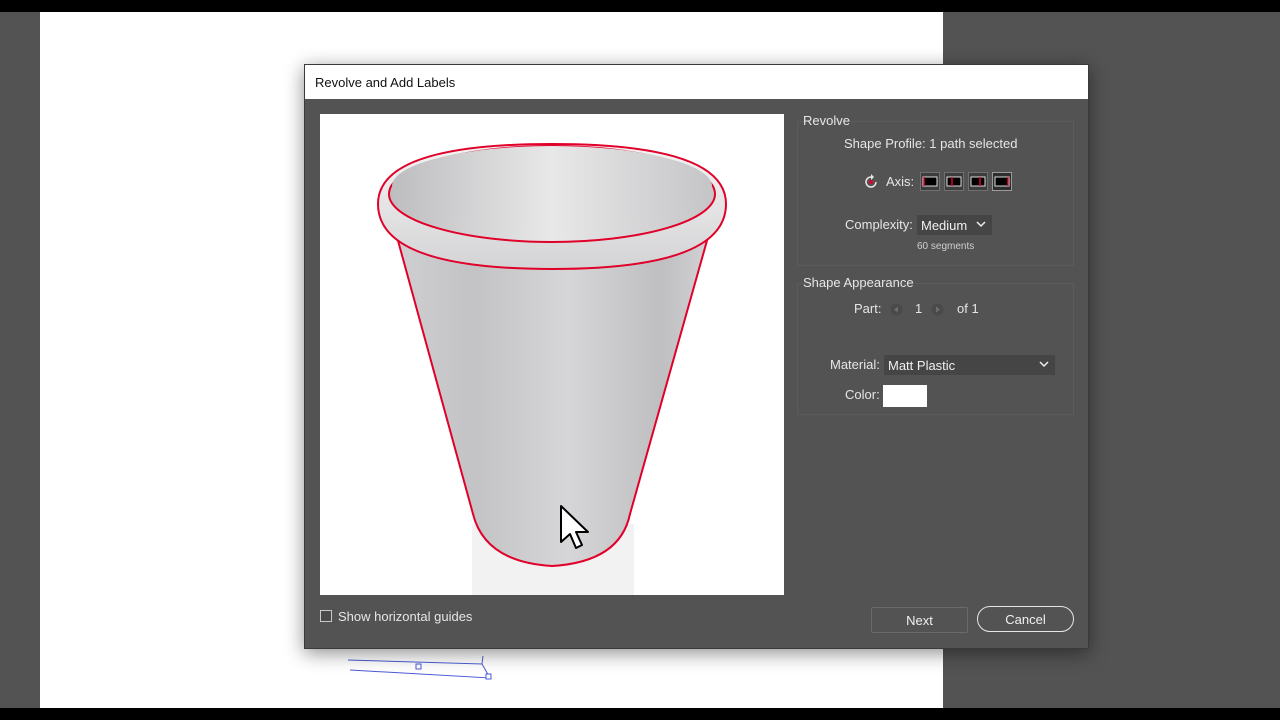  What do you see at coordinates (826, 120) in the screenshot?
I see `revolve-header: Revolve` at bounding box center [826, 120].